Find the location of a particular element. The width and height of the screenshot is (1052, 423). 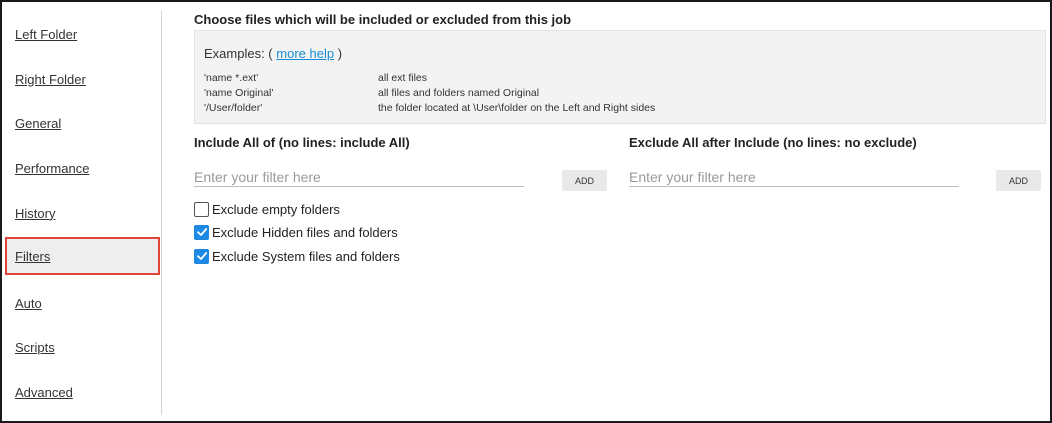

examples-suffix: ) is located at coordinates (340, 53).